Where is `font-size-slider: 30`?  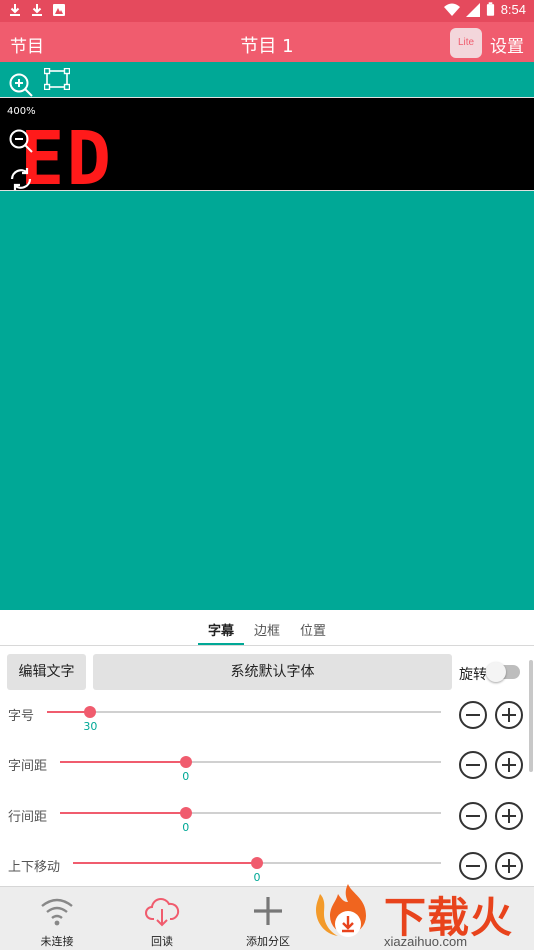 font-size-slider: 30 is located at coordinates (244, 719).